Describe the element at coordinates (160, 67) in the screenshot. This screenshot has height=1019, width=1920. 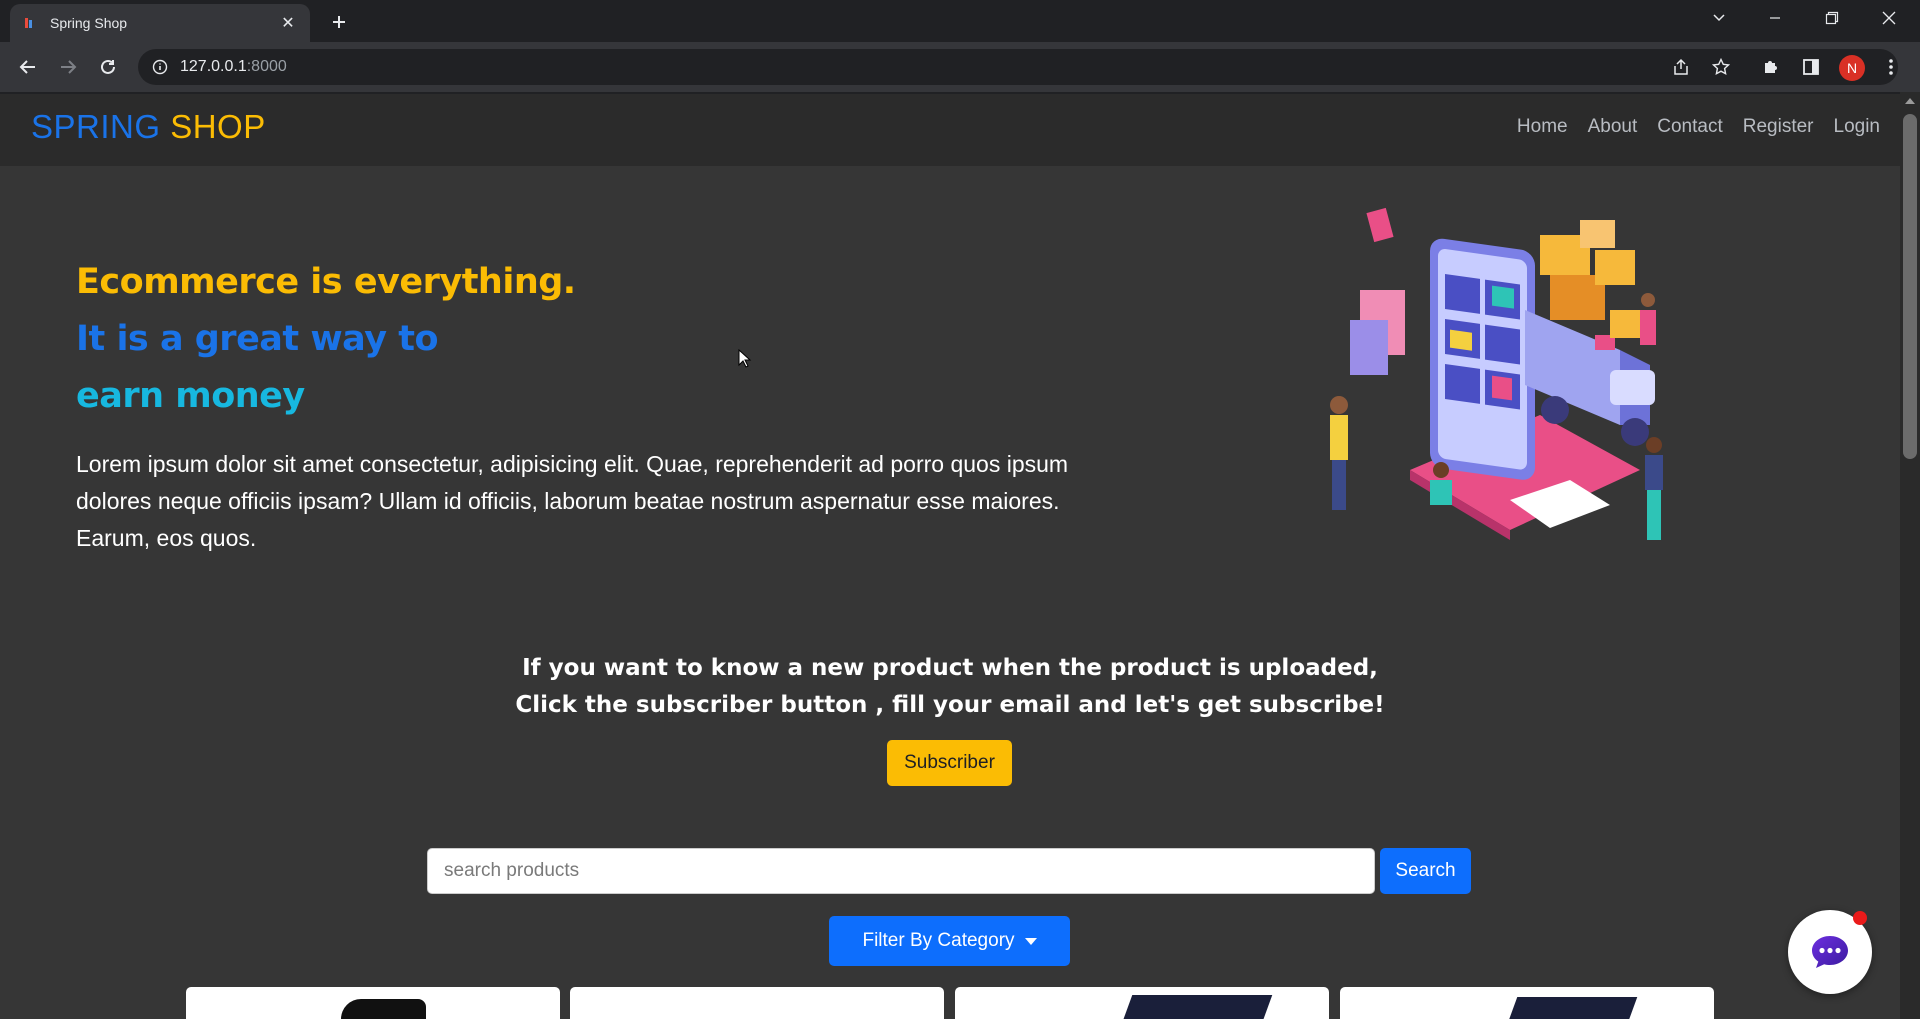
I see `site-info-icon` at that location.